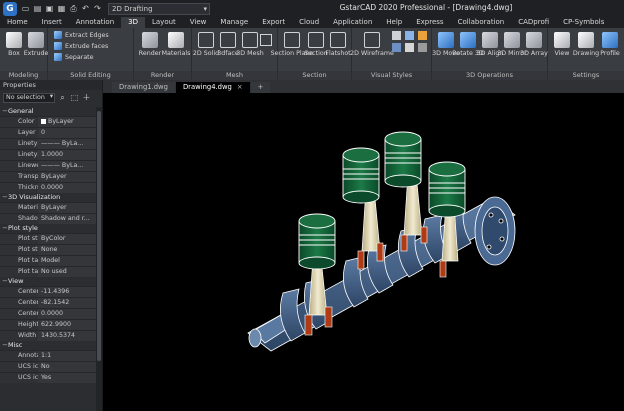  I want to click on close-tab-icon: ×, so click(240, 87).